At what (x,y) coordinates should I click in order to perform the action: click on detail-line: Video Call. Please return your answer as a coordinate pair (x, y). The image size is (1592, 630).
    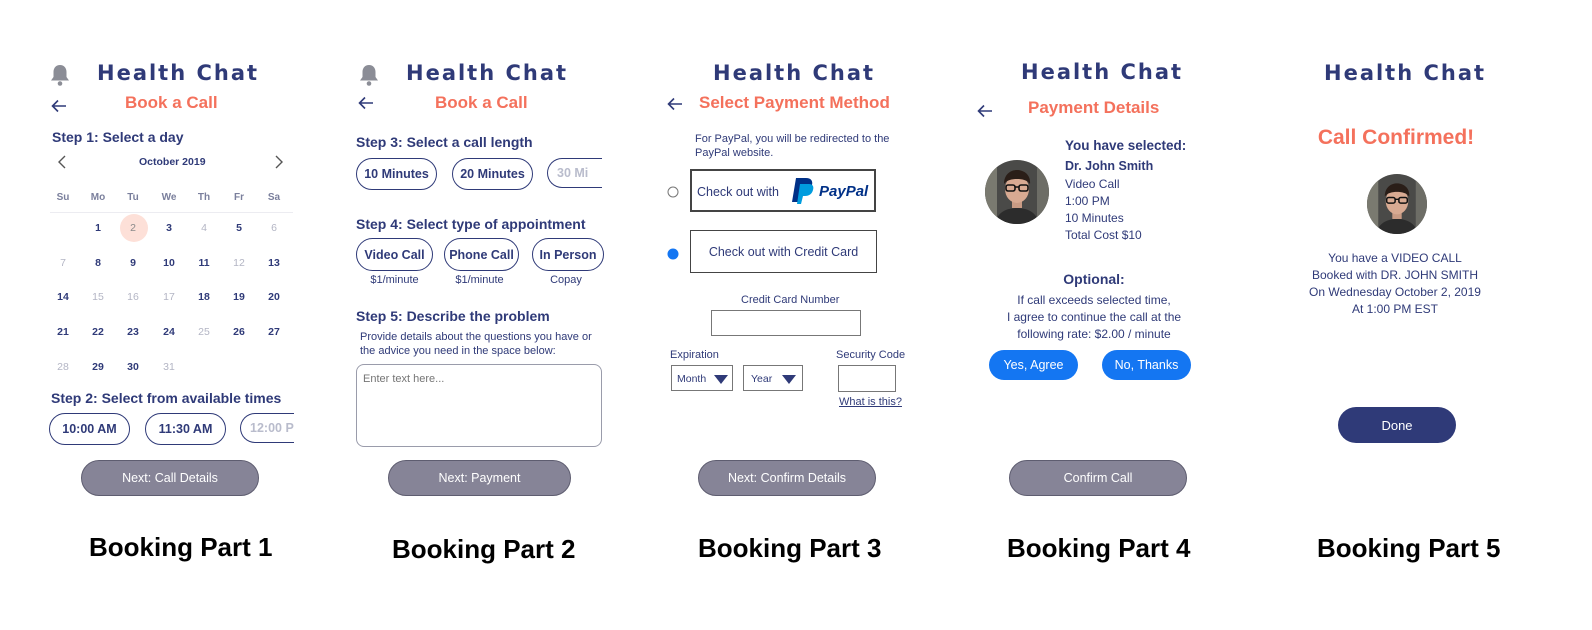
    Looking at the image, I should click on (1092, 184).